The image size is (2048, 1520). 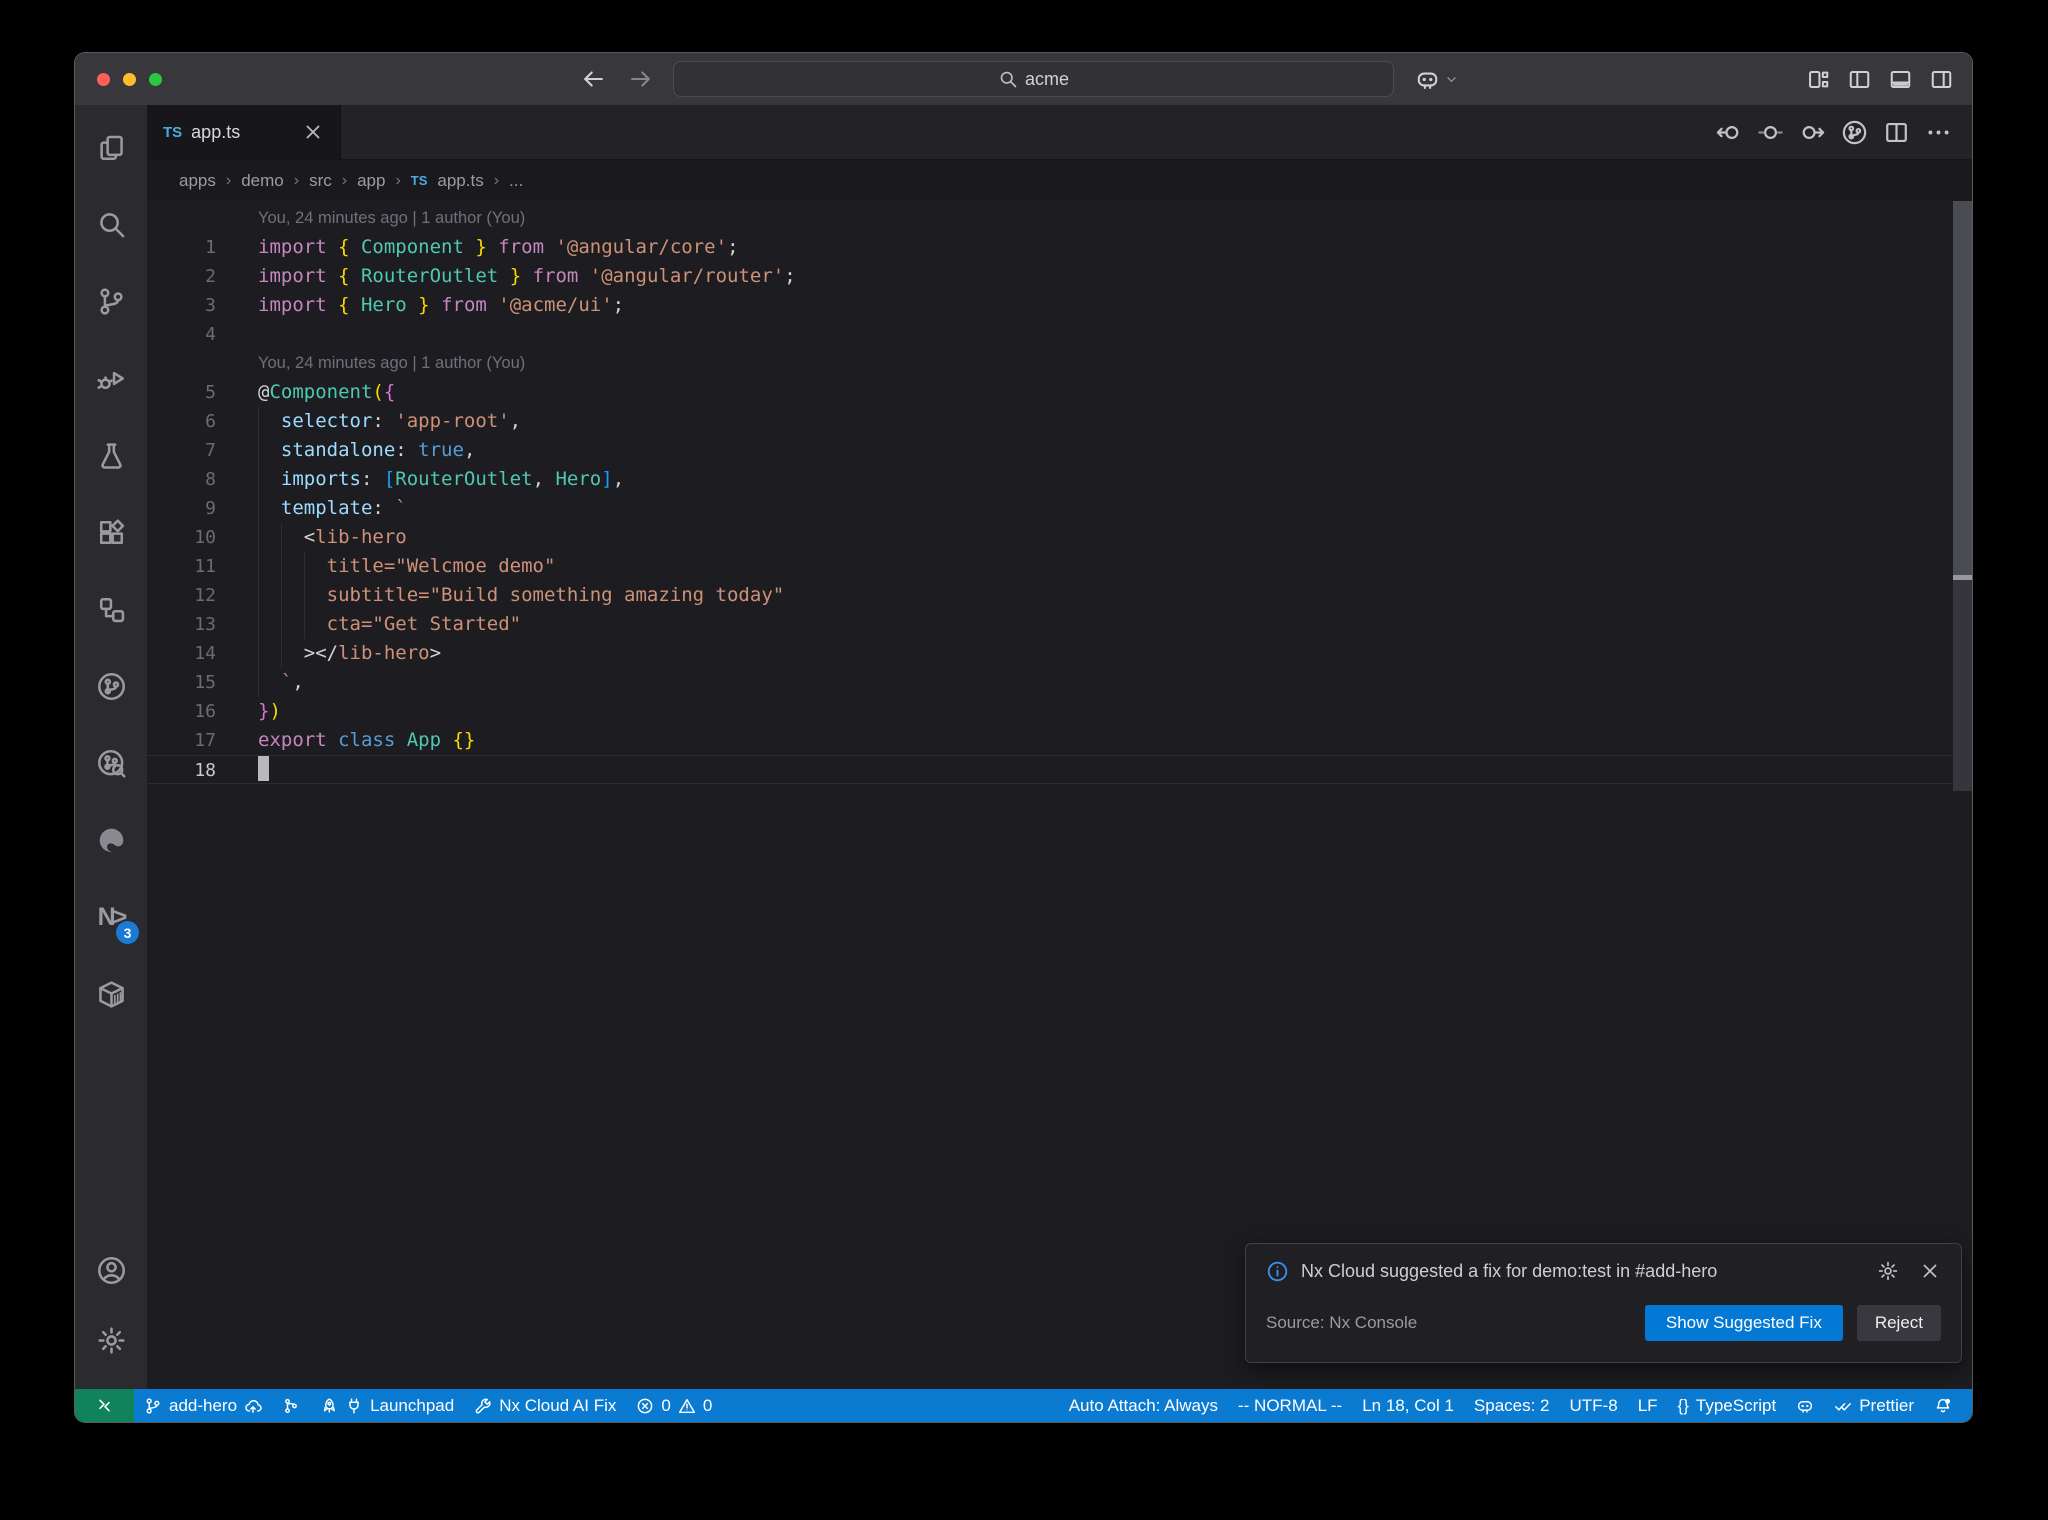 I want to click on status-language-mode: {} TypeScript, so click(x=1727, y=1405).